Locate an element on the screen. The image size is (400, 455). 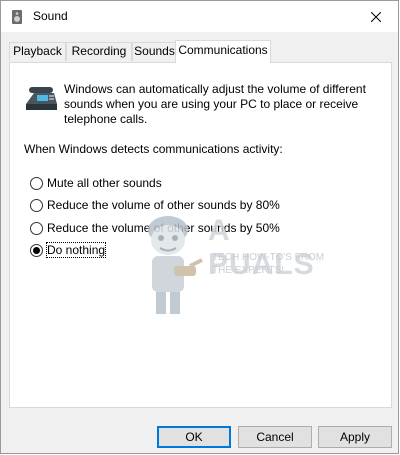
watermark-tagline: THE EXPERTS! is located at coordinates (248, 270).